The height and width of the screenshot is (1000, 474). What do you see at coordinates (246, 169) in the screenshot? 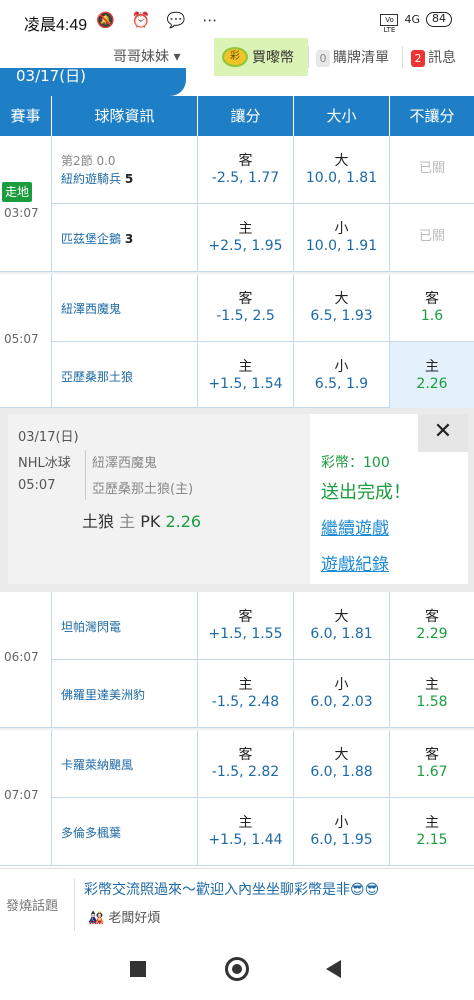
I see `handicap-odds-button: 客 -2.5, 1.77` at bounding box center [246, 169].